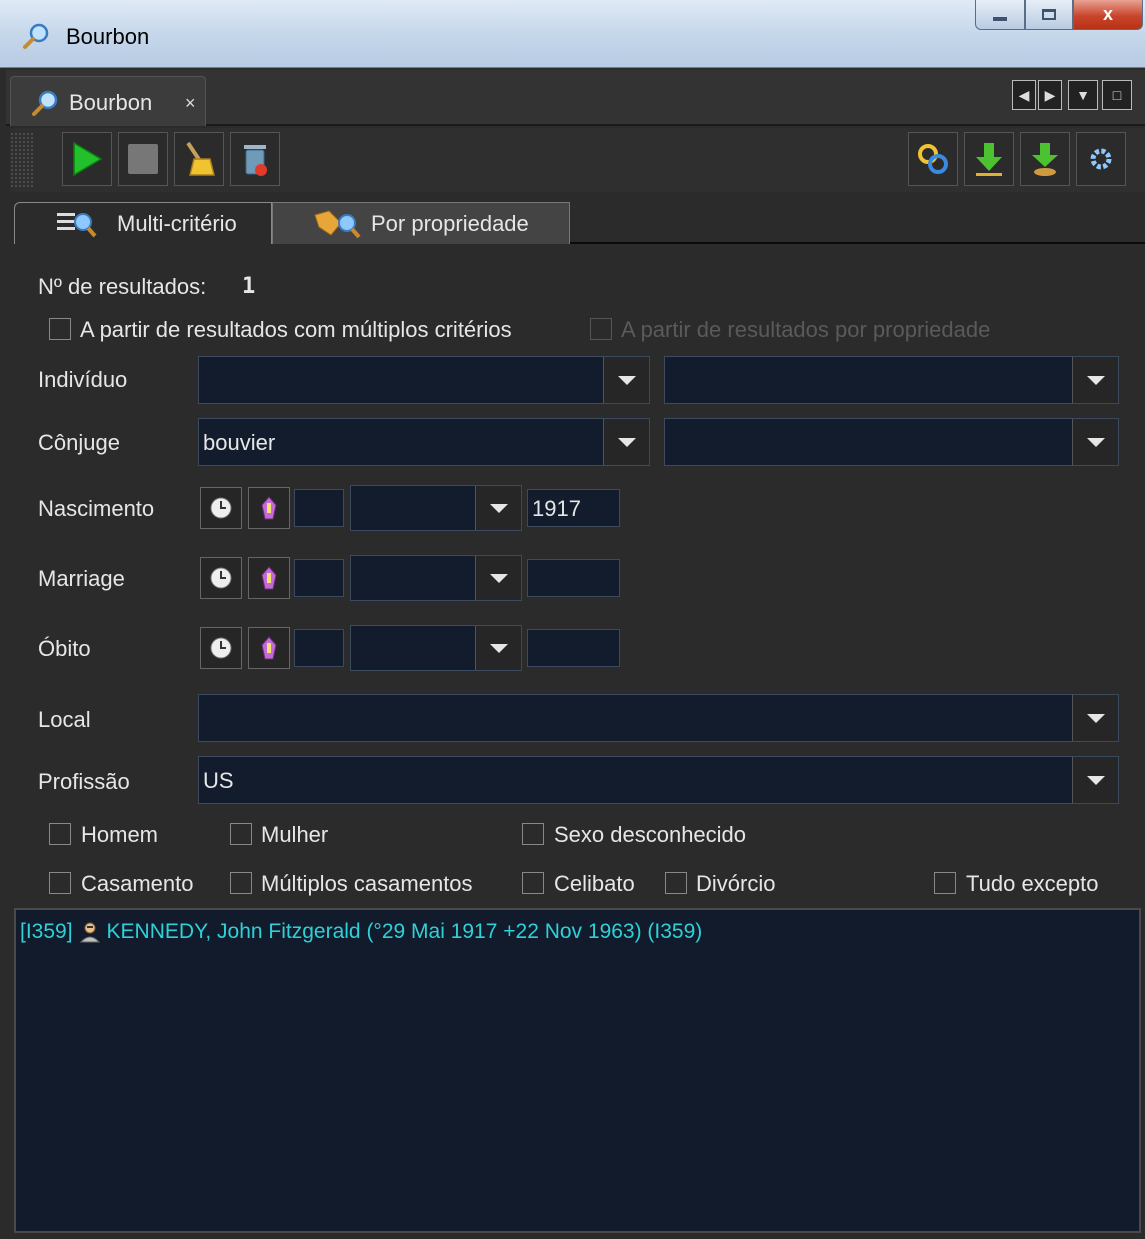  What do you see at coordinates (36, 36) in the screenshot?
I see `search-icon` at bounding box center [36, 36].